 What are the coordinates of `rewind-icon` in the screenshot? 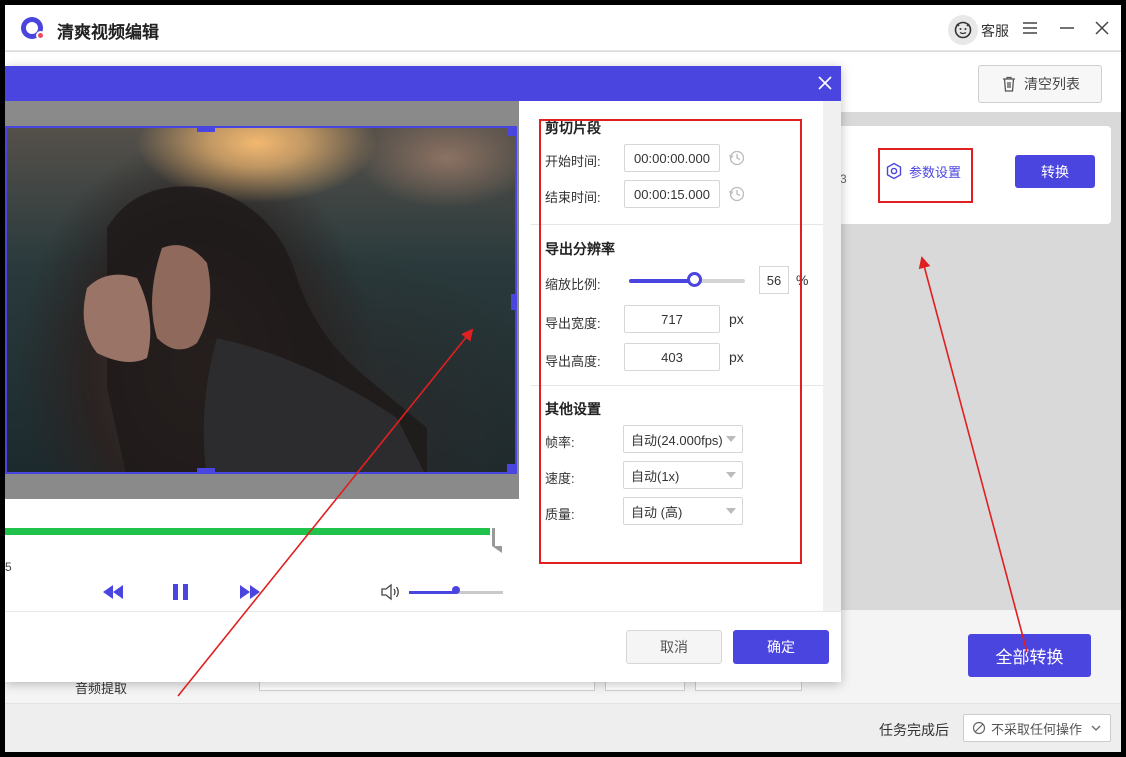 It's located at (113, 592).